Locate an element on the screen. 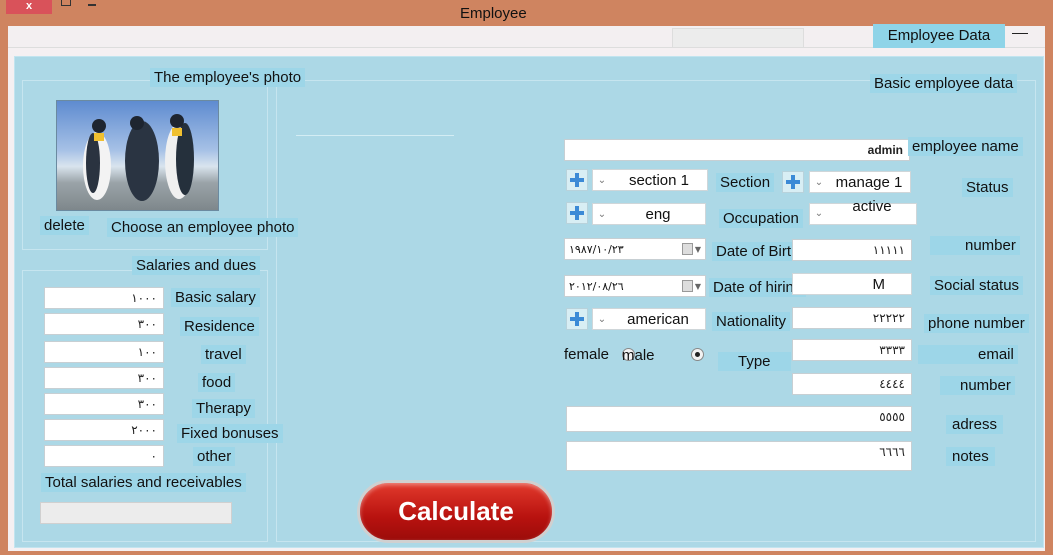 This screenshot has height=555, width=1053. penguins-image is located at coordinates (138, 157).